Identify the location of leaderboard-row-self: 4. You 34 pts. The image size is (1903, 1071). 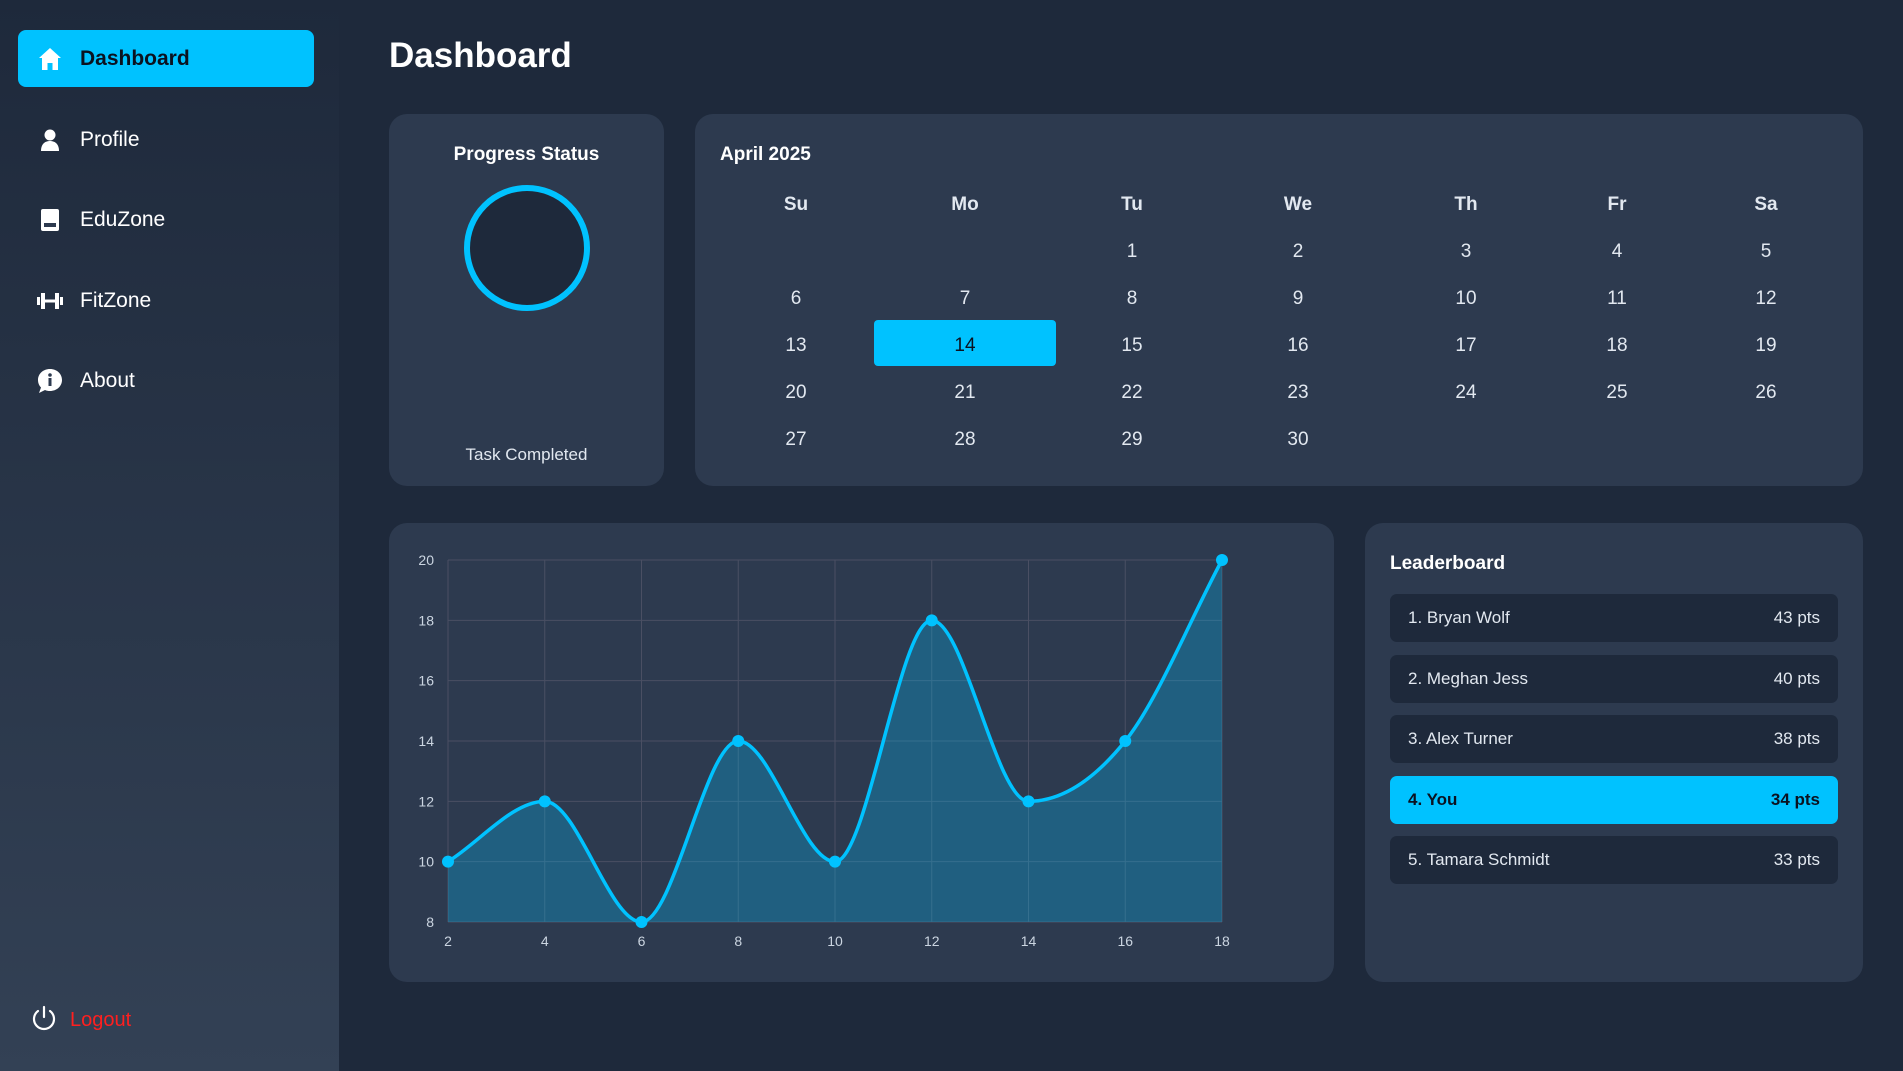
(1614, 799).